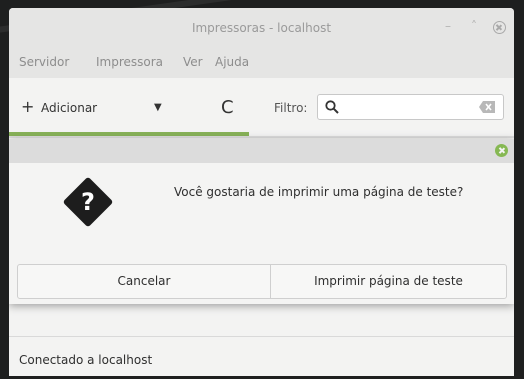  Describe the element at coordinates (487, 107) in the screenshot. I see `clear-icon` at that location.